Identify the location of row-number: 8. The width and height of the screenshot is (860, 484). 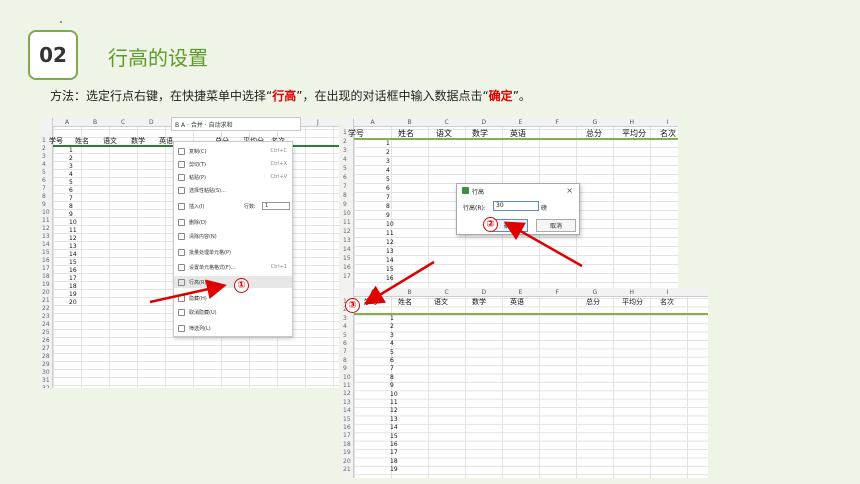
(345, 195).